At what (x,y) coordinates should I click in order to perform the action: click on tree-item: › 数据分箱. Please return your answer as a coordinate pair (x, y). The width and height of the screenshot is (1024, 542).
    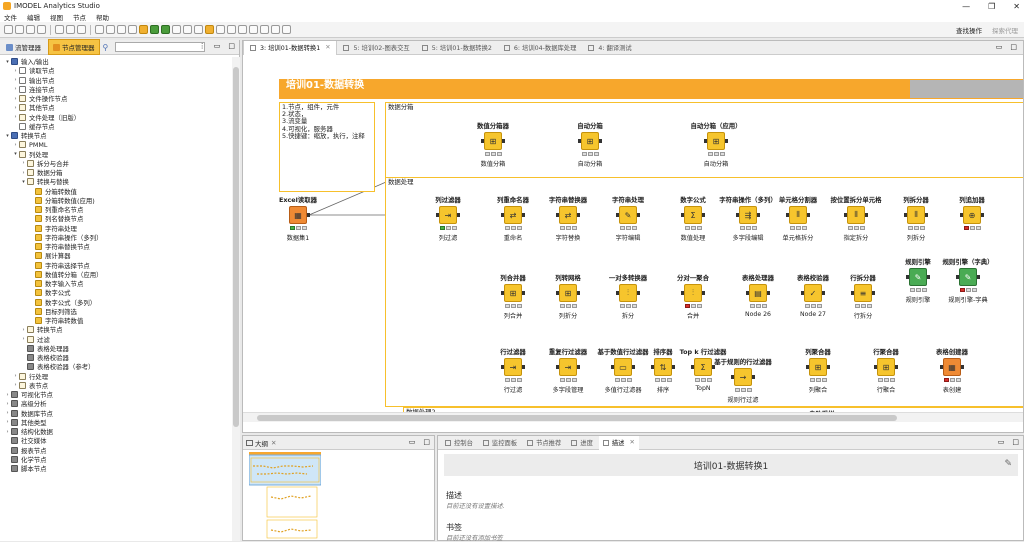
    Looking at the image, I should click on (116, 172).